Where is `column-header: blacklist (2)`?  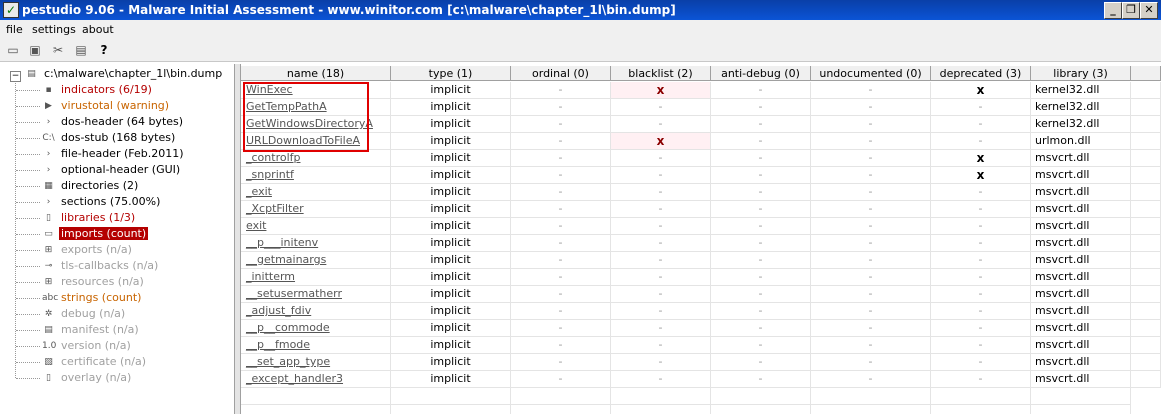
column-header: blacklist (2) is located at coordinates (661, 73).